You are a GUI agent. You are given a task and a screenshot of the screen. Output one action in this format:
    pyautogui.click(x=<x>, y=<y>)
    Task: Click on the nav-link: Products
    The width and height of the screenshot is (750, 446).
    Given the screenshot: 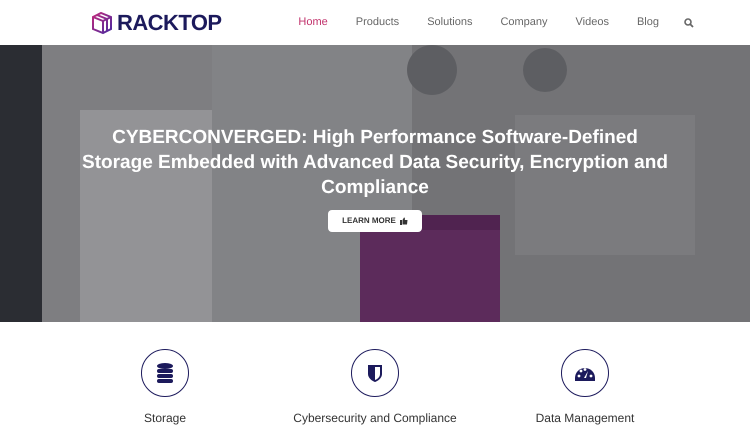 What is the action you would take?
    pyautogui.click(x=378, y=22)
    